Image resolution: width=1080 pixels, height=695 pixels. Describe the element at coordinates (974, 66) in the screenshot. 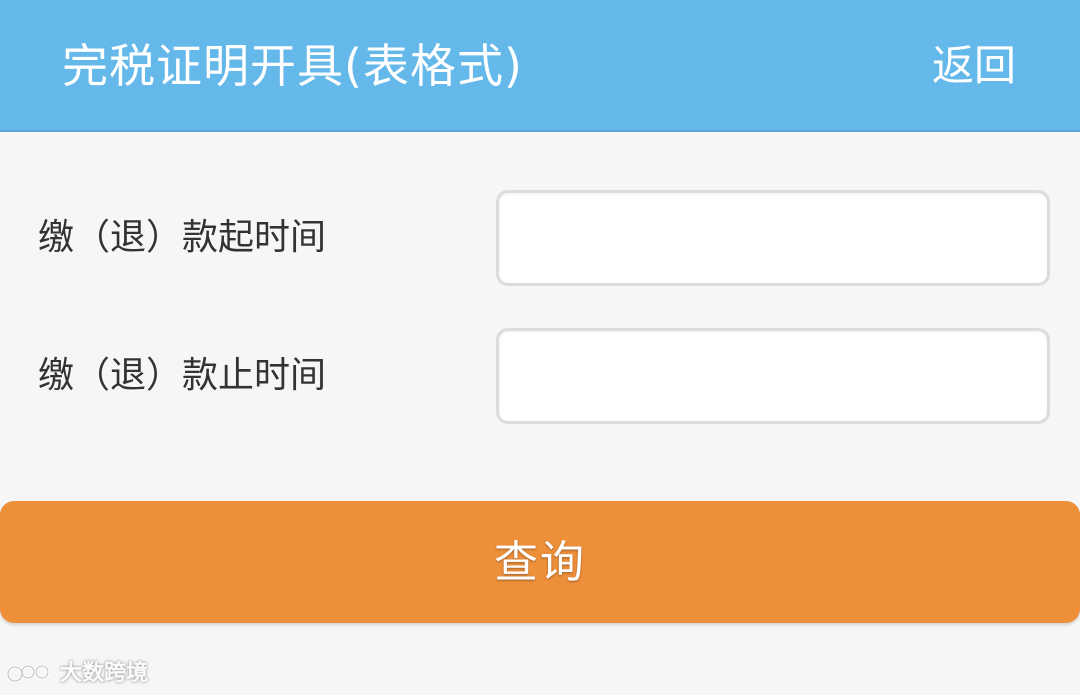

I see `back-button: 返回` at that location.